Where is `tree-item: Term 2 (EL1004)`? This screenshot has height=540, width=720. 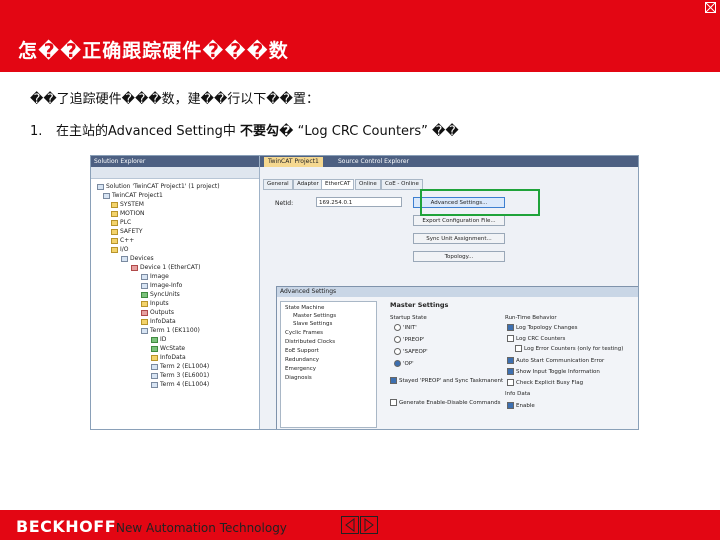
tree-item: Term 2 (EL1004) is located at coordinates (180, 366).